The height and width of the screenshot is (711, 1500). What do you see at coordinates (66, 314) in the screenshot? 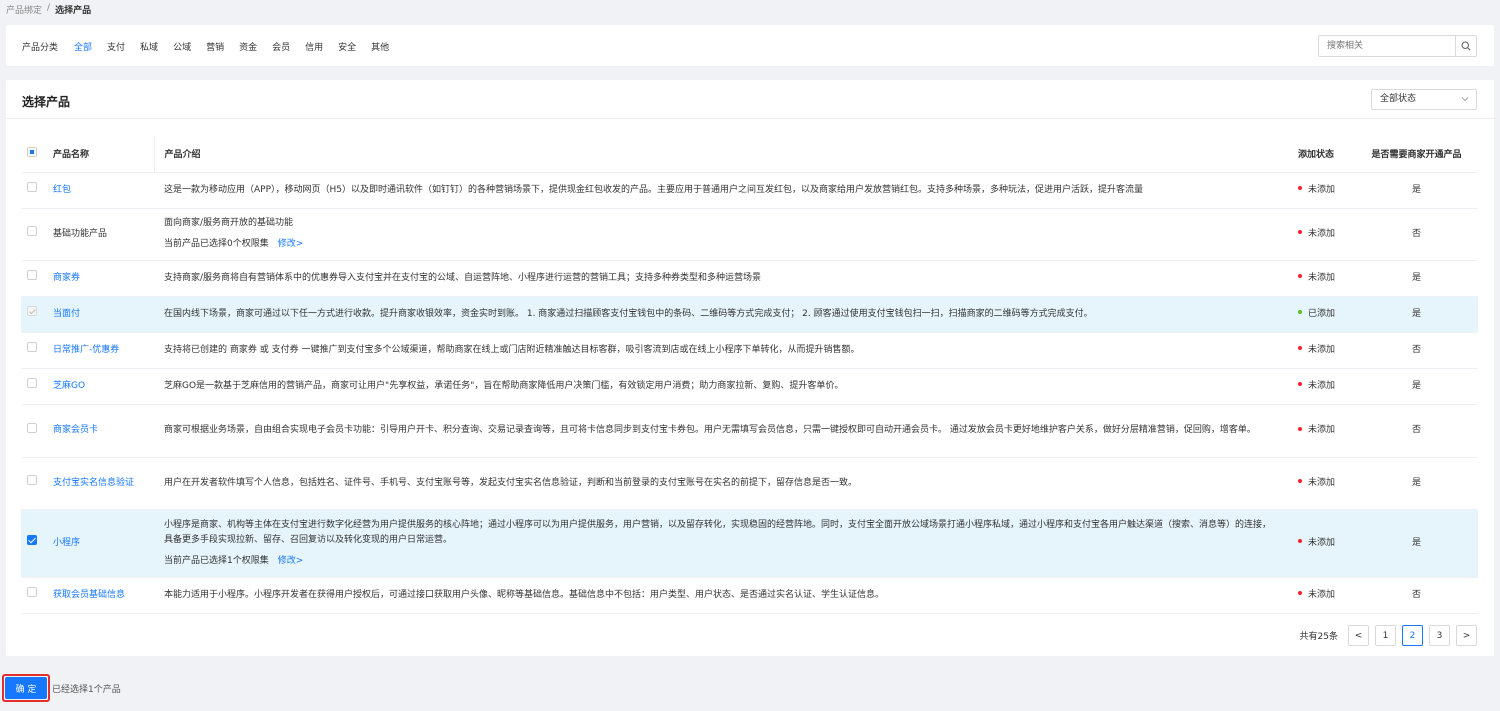
I see `product-name: 当面付` at bounding box center [66, 314].